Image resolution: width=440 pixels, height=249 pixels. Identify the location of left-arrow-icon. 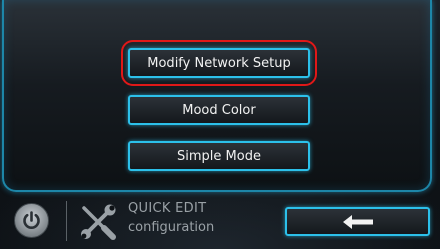
(357, 221).